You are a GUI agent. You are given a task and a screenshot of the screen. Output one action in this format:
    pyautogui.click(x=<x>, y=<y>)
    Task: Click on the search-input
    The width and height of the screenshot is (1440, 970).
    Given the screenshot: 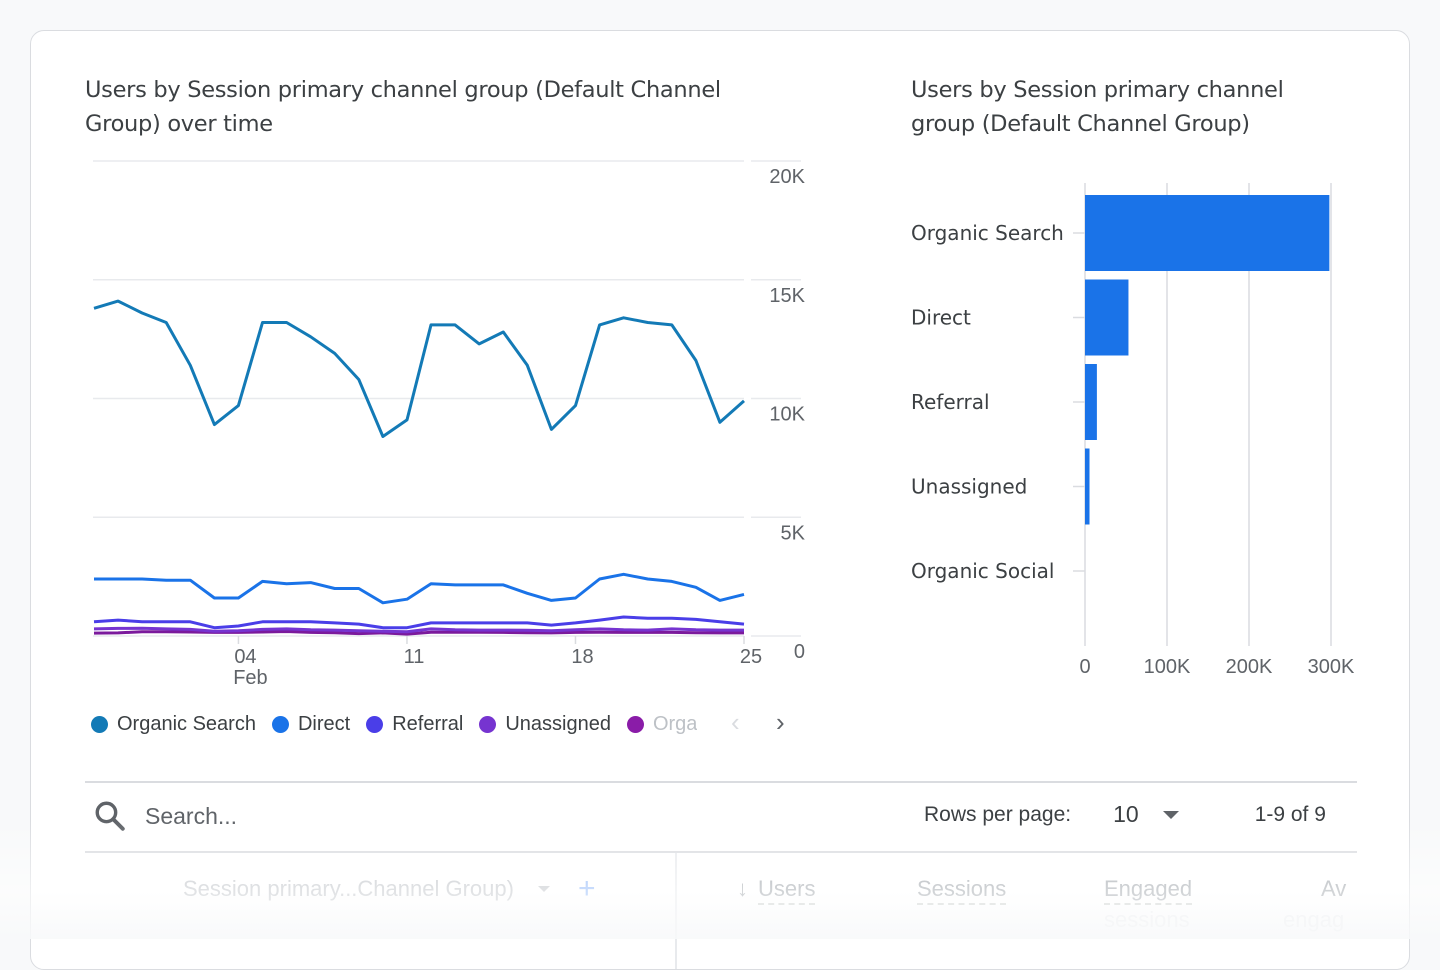 What is the action you would take?
    pyautogui.click(x=345, y=816)
    